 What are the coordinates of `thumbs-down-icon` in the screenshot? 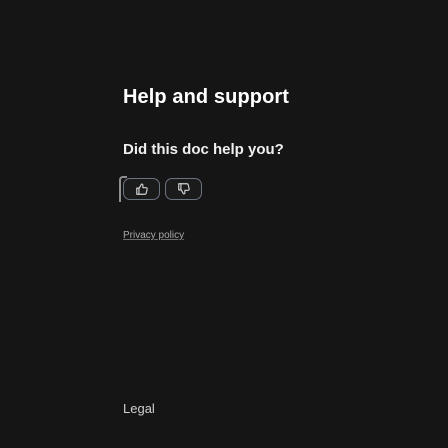 It's located at (183, 189).